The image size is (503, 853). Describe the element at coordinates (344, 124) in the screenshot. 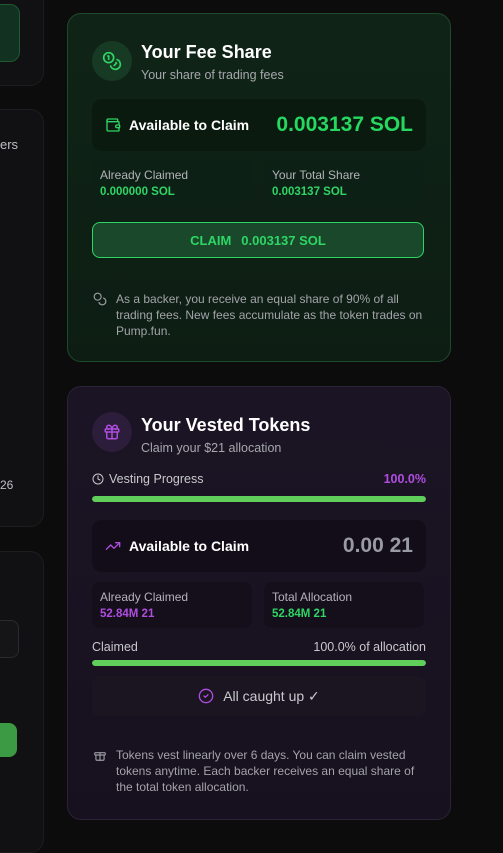

I see `fee-available-amount: 0.003137 SOL` at that location.